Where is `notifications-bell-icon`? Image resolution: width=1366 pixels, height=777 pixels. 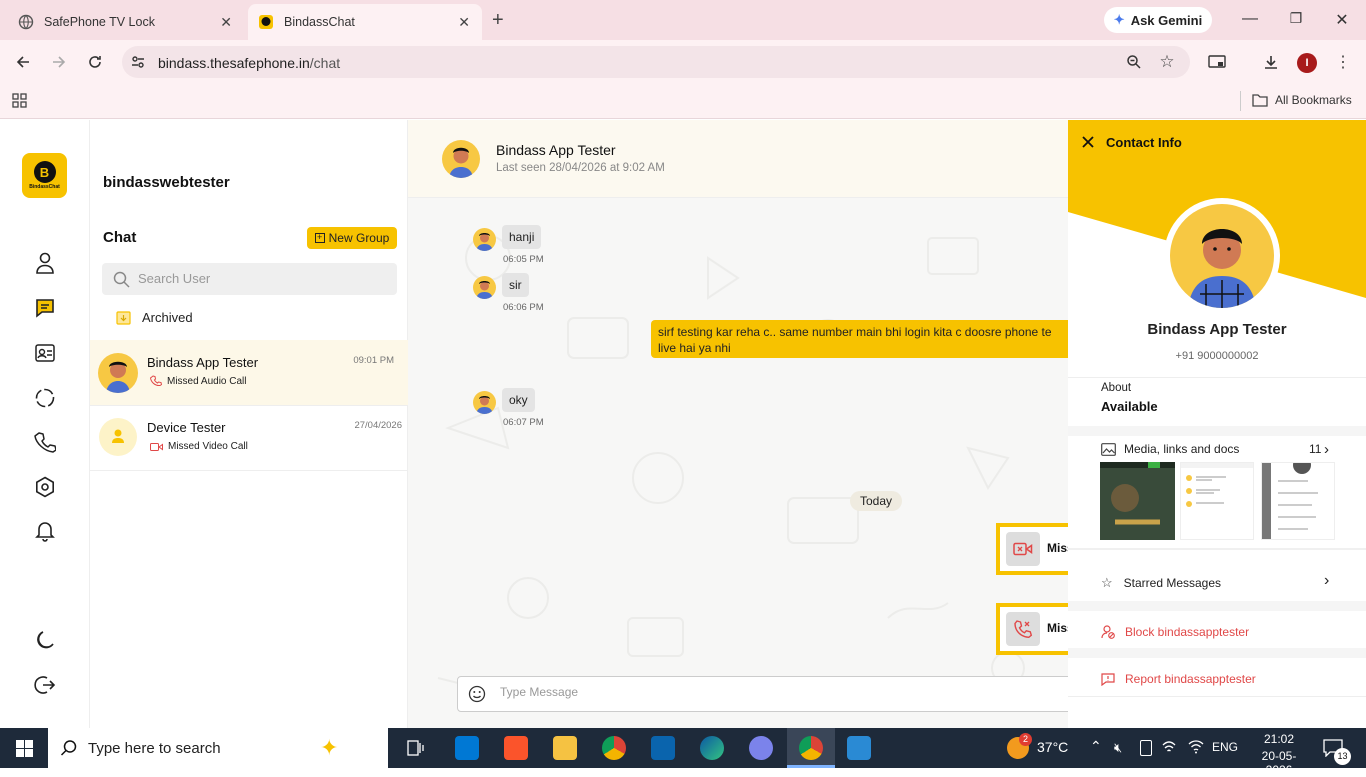
notifications-bell-icon is located at coordinates (45, 531).